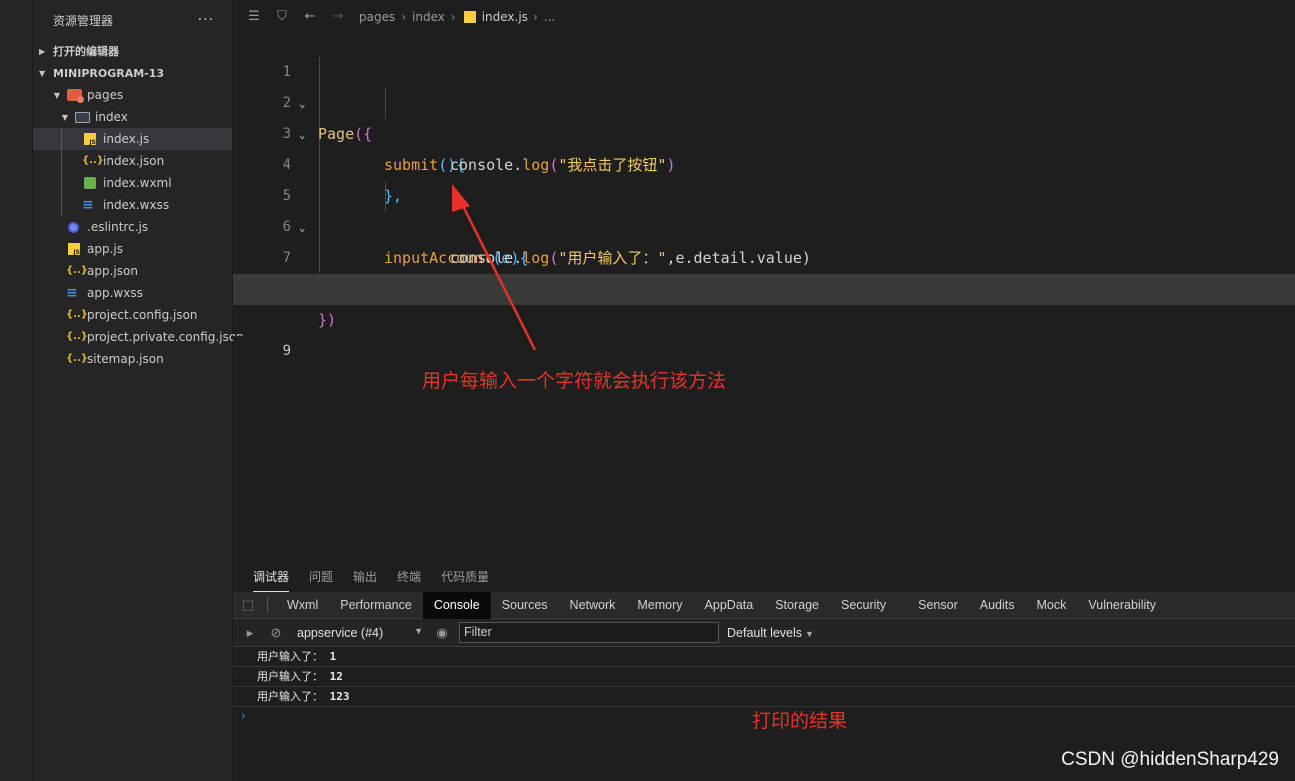 This screenshot has width=1295, height=781. What do you see at coordinates (137, 183) in the screenshot?
I see `tree-item-label: index.wxml` at bounding box center [137, 183].